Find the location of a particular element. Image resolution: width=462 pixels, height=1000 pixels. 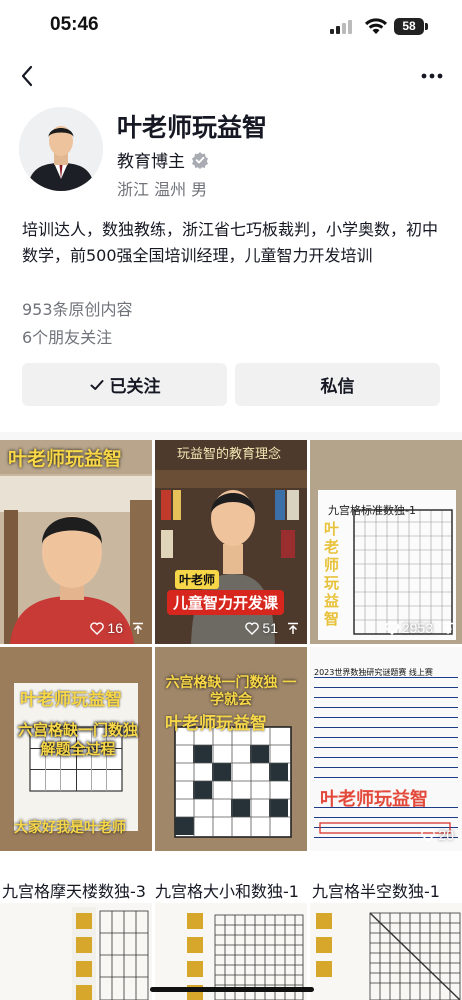

video-6-likes: 20 is located at coordinates (446, 835).